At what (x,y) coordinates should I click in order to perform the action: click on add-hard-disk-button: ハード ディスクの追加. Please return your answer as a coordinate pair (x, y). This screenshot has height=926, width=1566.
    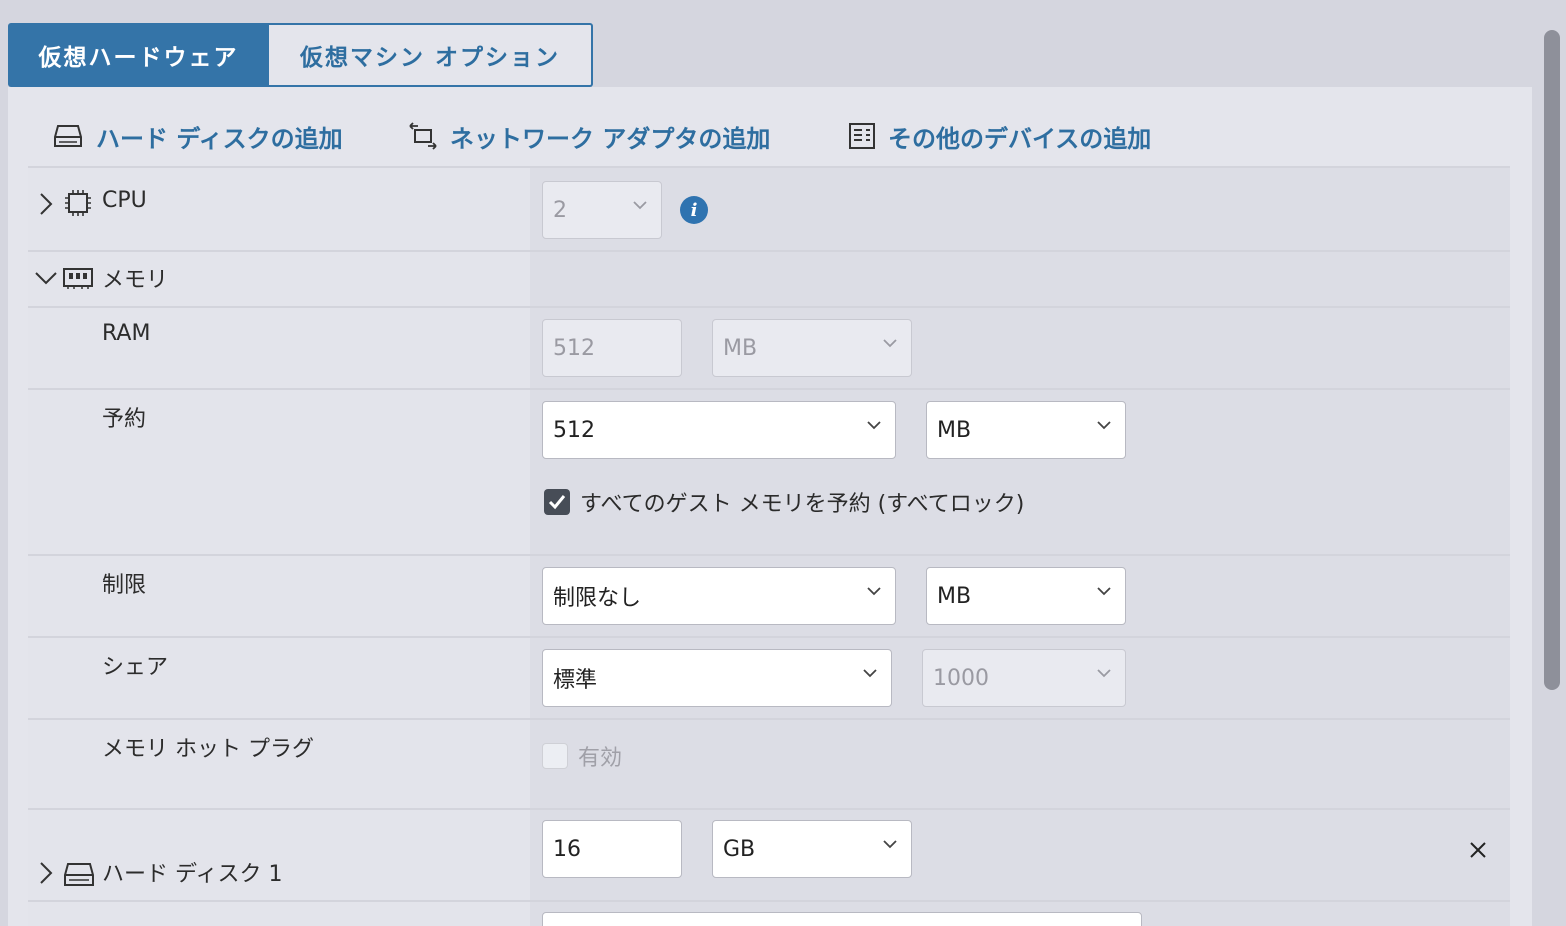
    Looking at the image, I should click on (197, 136).